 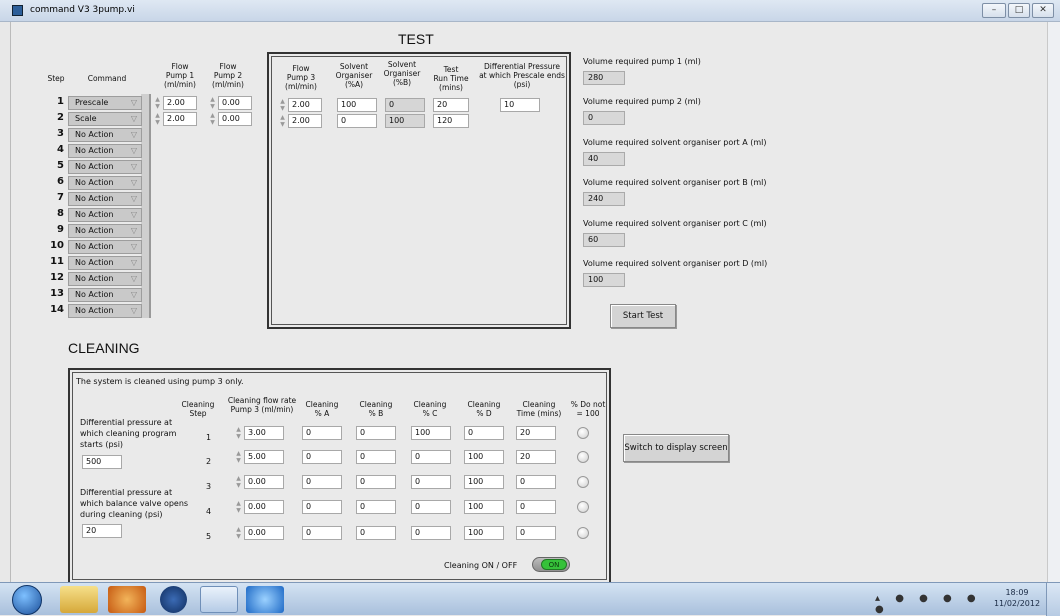 I want to click on explorer-icon, so click(x=79, y=599).